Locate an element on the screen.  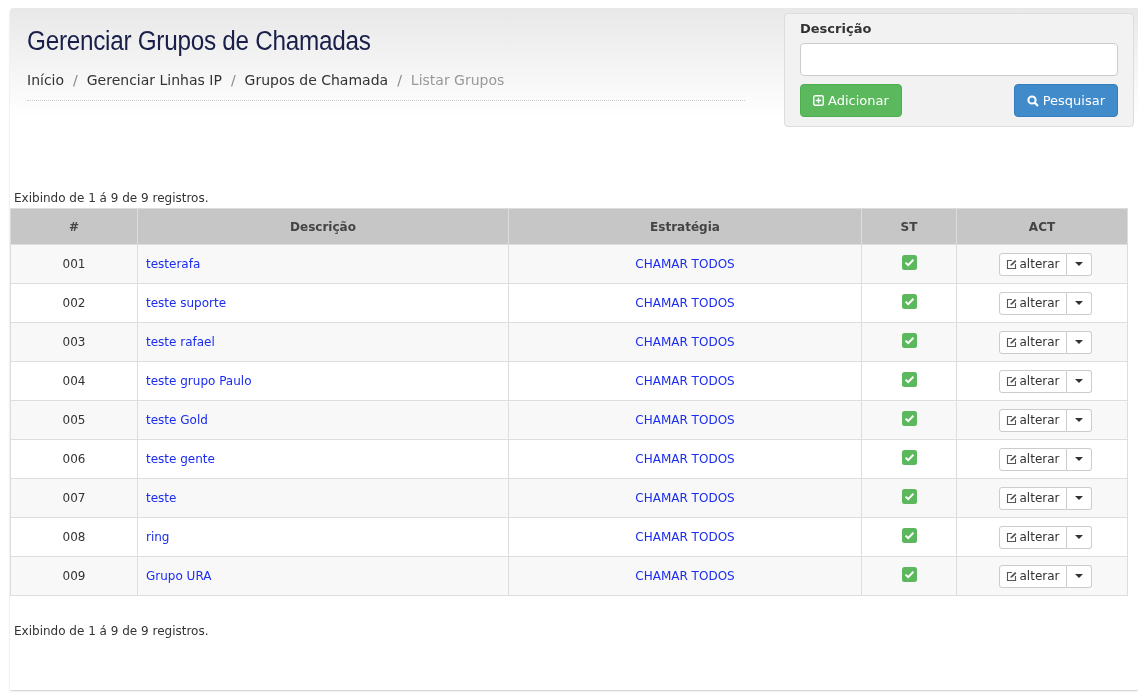
id-cell: 006 is located at coordinates (74, 459).